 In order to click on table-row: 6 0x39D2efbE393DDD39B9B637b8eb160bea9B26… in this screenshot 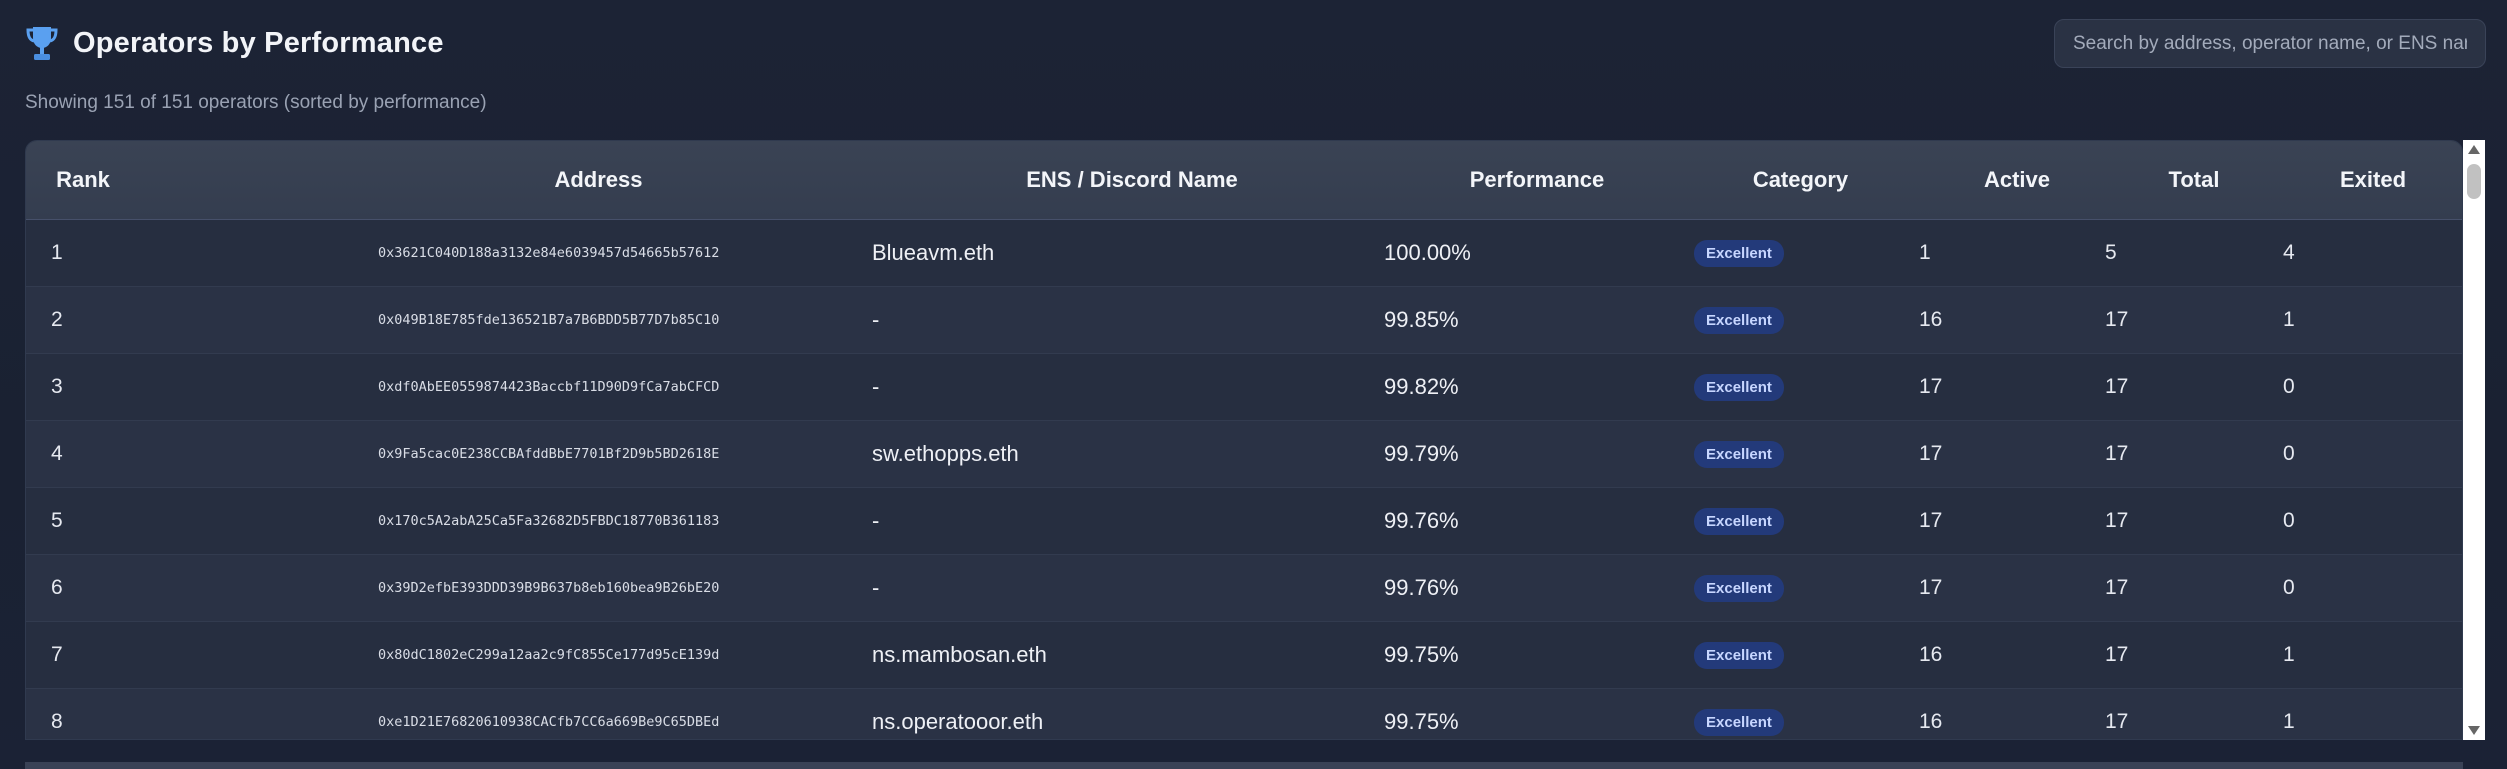, I will do `click(1244, 588)`.